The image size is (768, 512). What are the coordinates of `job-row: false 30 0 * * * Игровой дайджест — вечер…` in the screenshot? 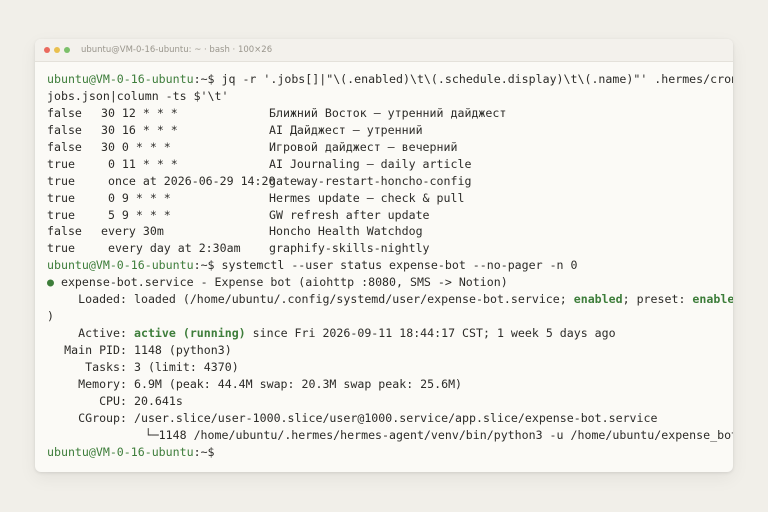 It's located at (390, 147).